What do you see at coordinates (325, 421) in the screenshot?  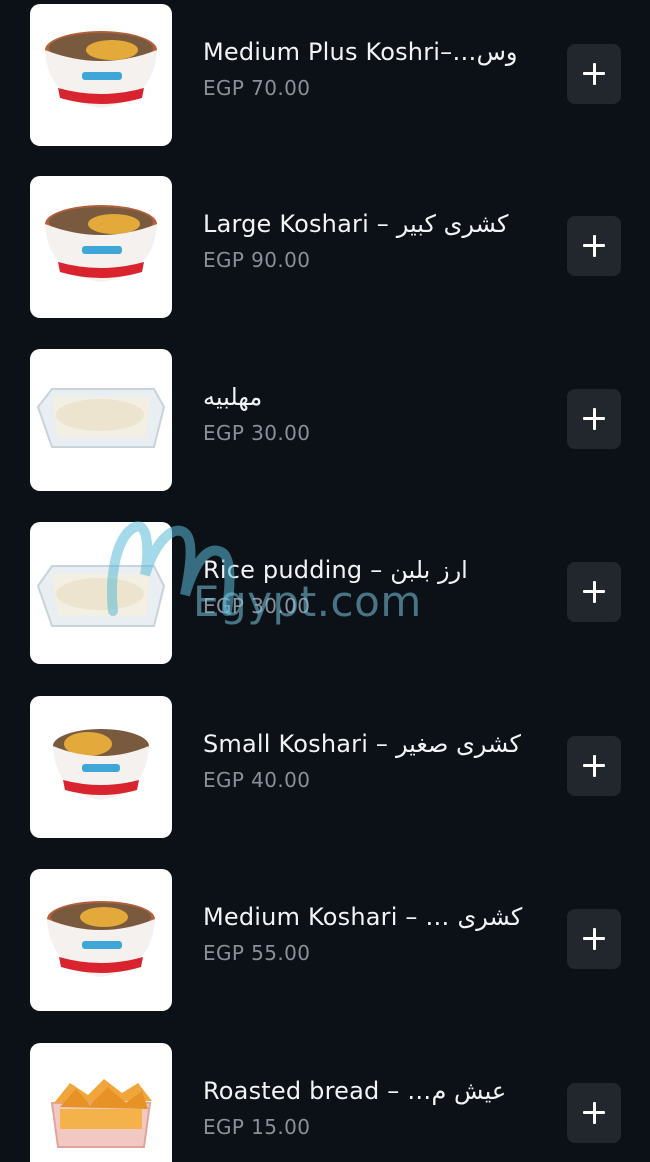 I see `menu-item-mahalabeya: مهلبيه EGP 30.00` at bounding box center [325, 421].